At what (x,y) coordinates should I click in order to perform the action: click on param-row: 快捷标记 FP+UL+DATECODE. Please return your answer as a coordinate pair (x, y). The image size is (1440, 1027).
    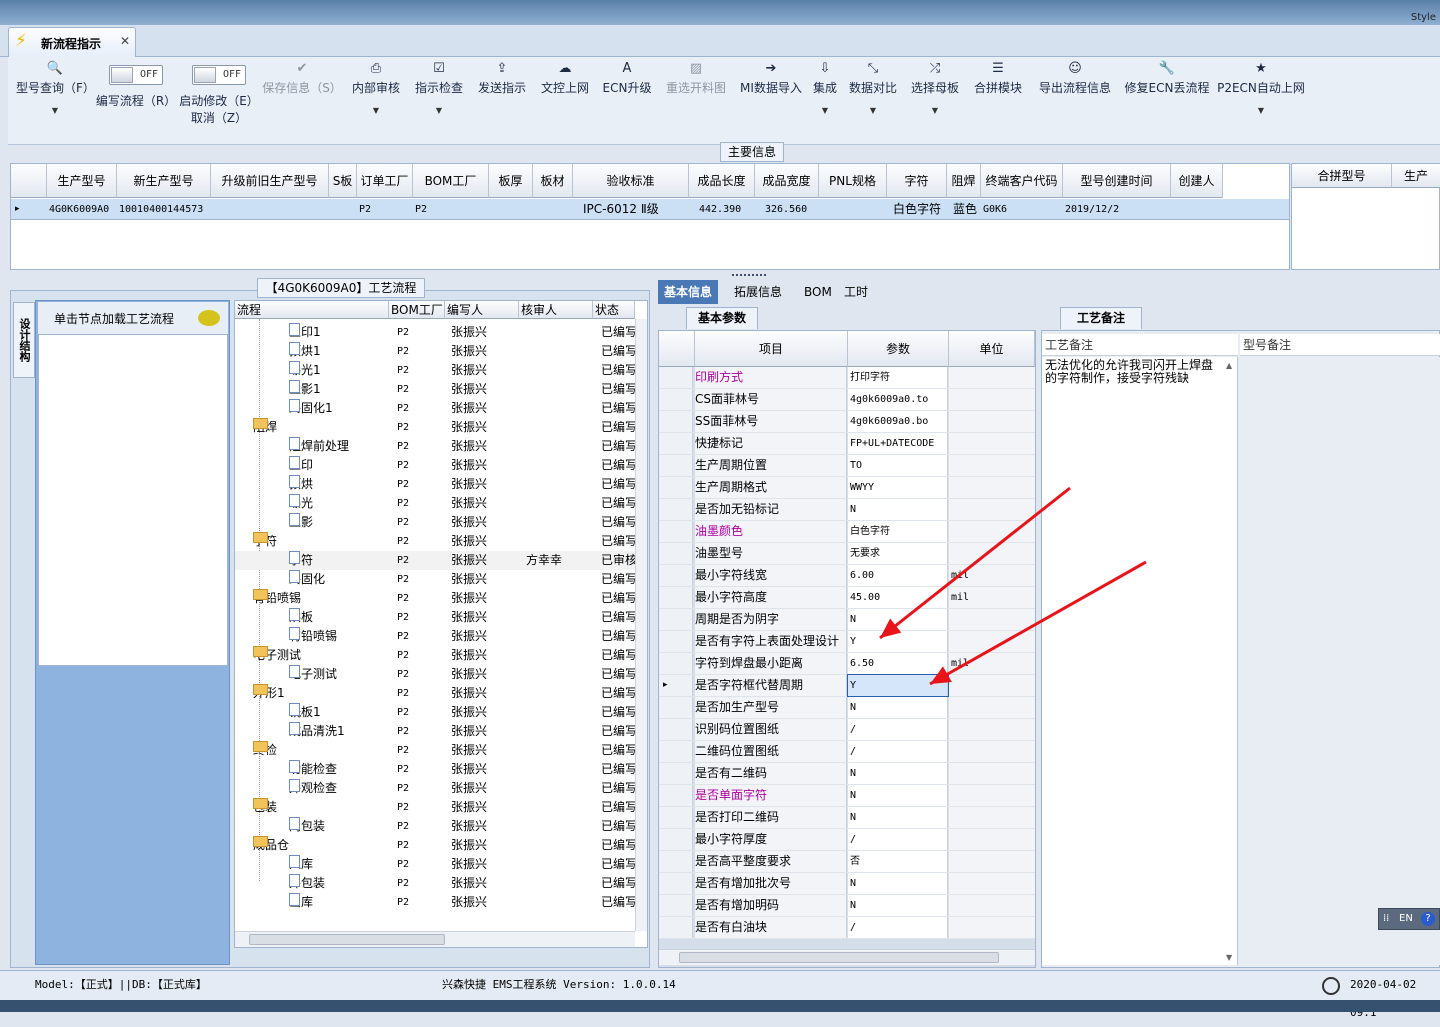
    Looking at the image, I should click on (847, 444).